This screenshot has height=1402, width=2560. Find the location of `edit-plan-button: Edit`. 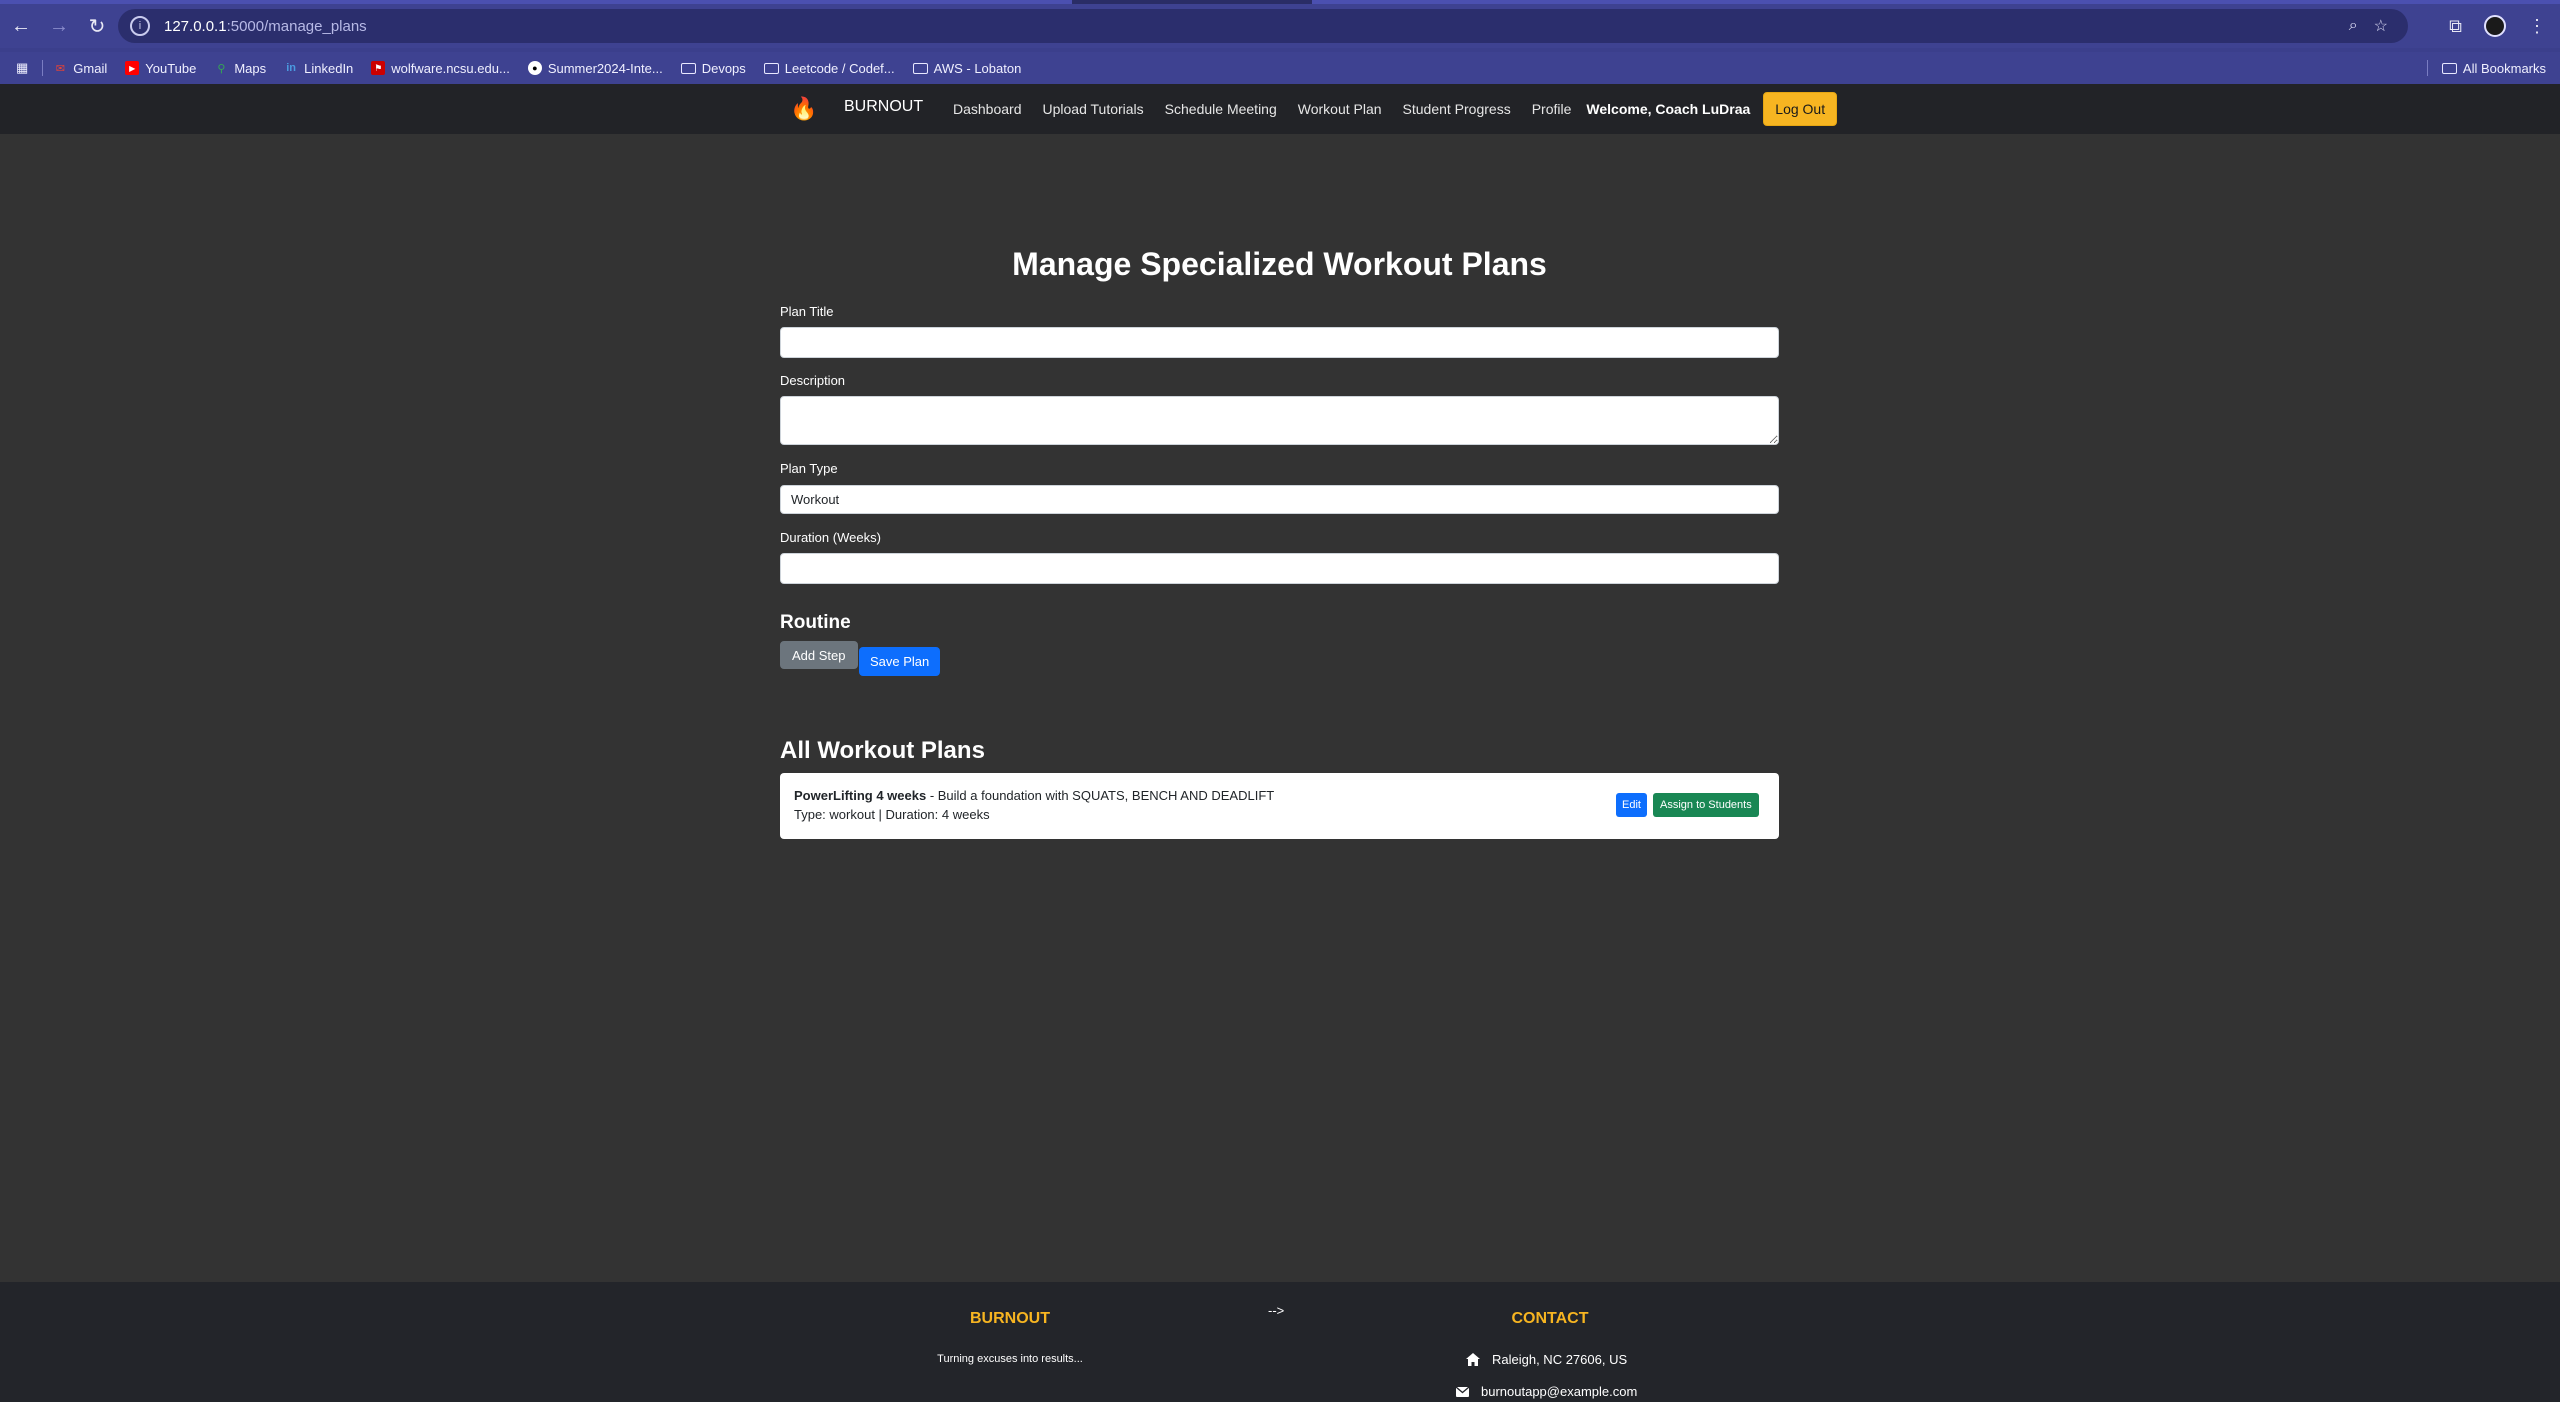

edit-plan-button: Edit is located at coordinates (1631, 805).